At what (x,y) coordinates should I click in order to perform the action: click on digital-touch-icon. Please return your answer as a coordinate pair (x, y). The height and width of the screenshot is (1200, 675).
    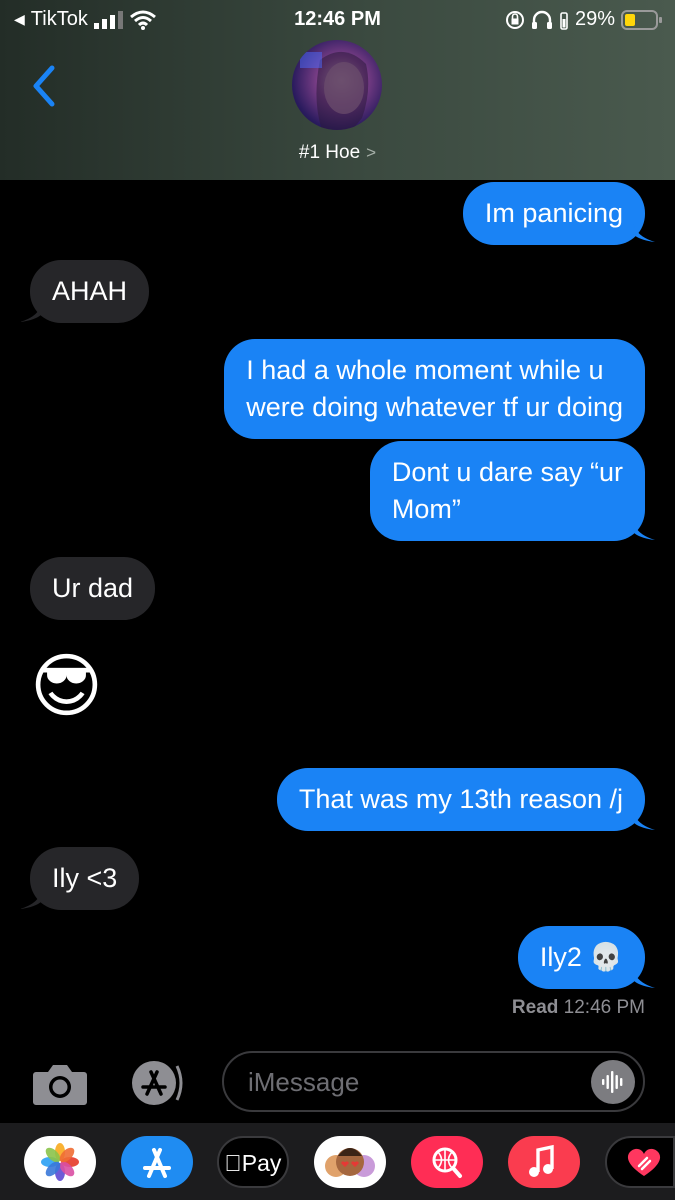
    Looking at the image, I should click on (640, 1162).